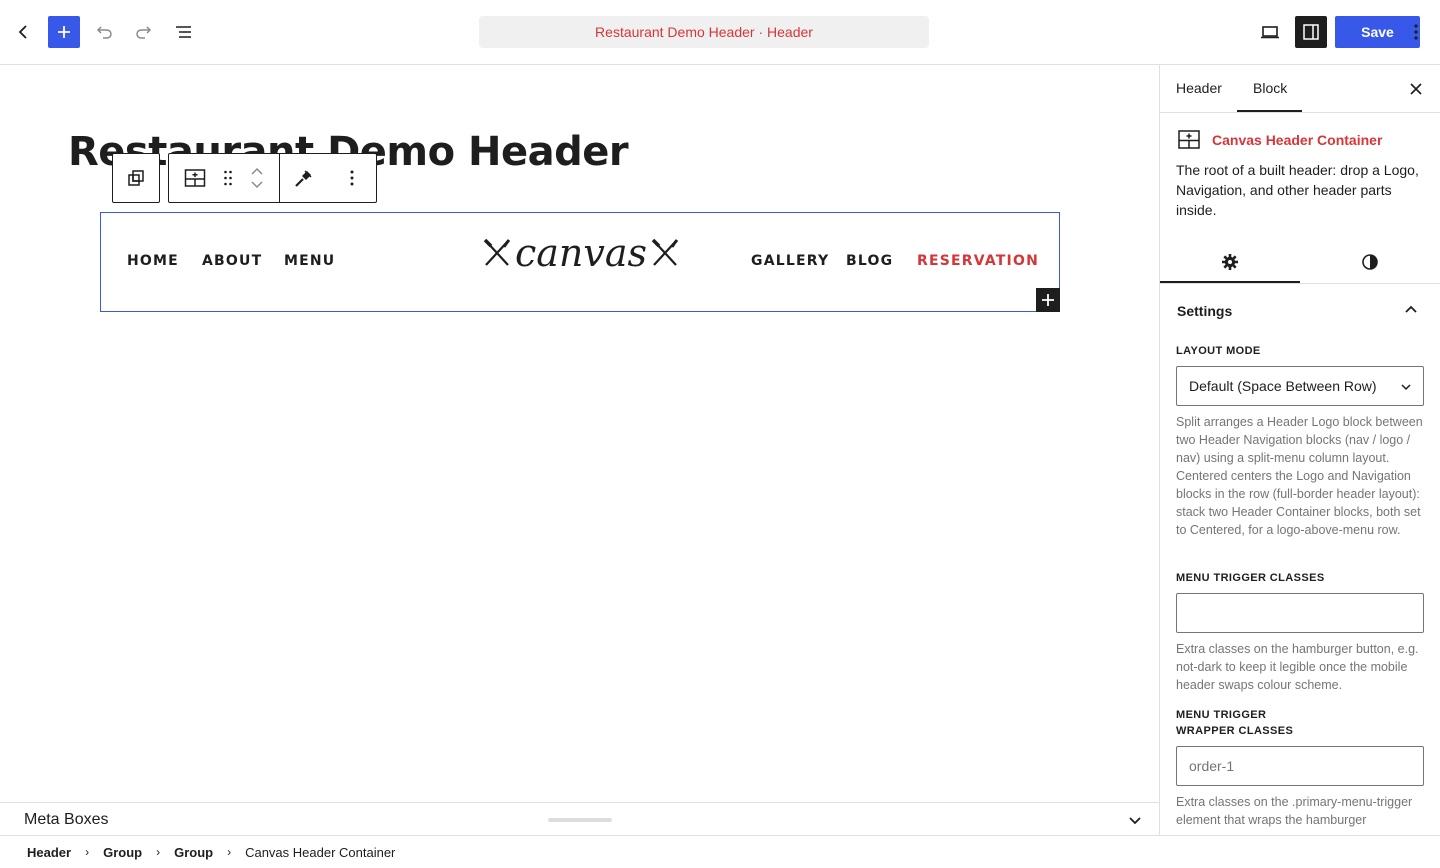 This screenshot has height=868, width=1440. Describe the element at coordinates (978, 261) in the screenshot. I see `nav-item-reservation: RESERVATION` at that location.